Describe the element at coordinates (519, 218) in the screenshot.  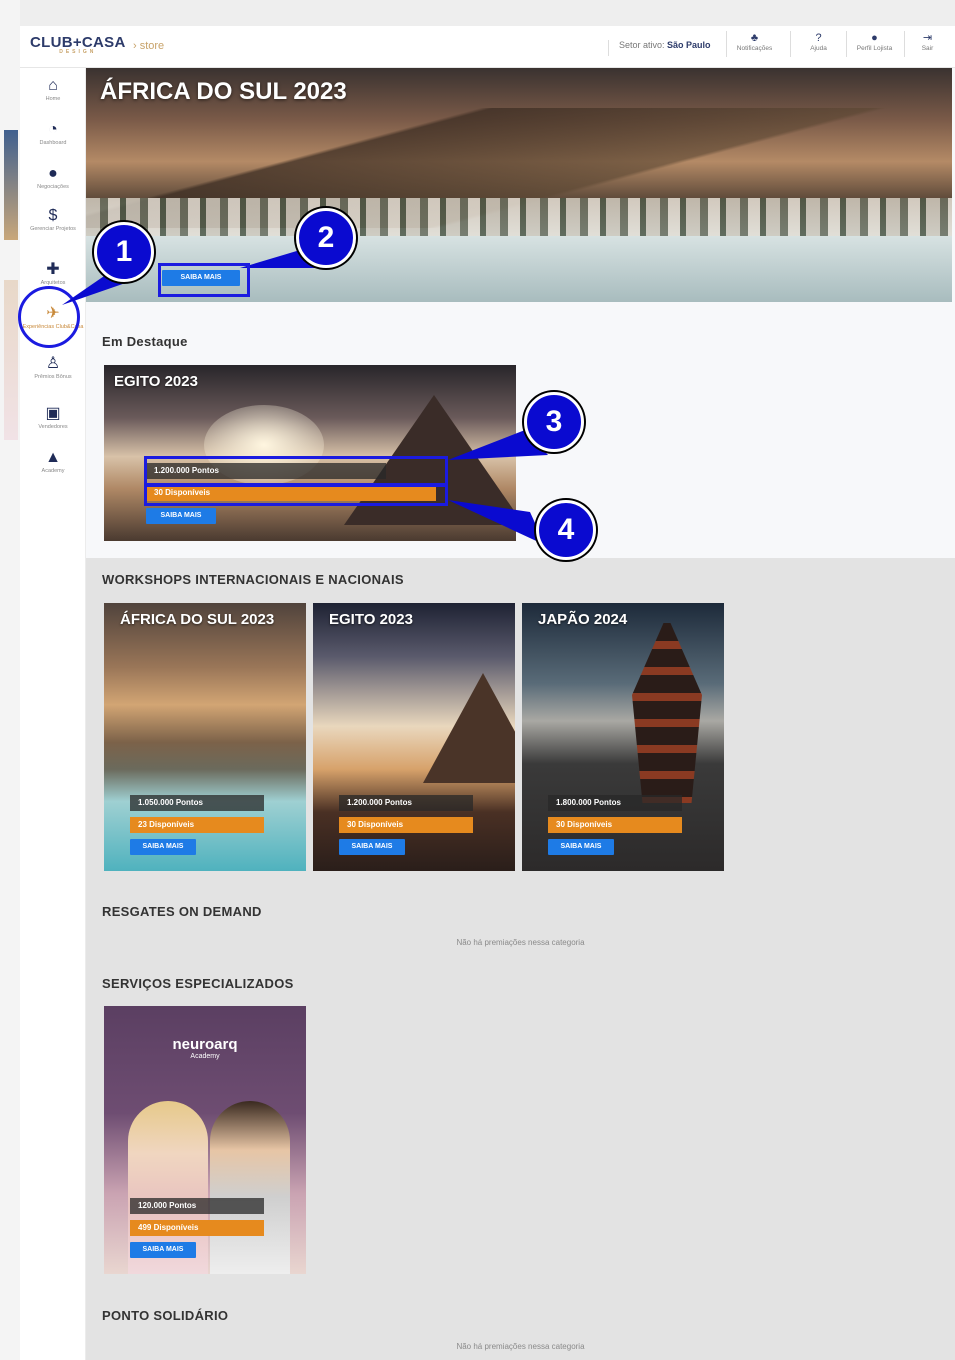
I see `hero-town` at that location.